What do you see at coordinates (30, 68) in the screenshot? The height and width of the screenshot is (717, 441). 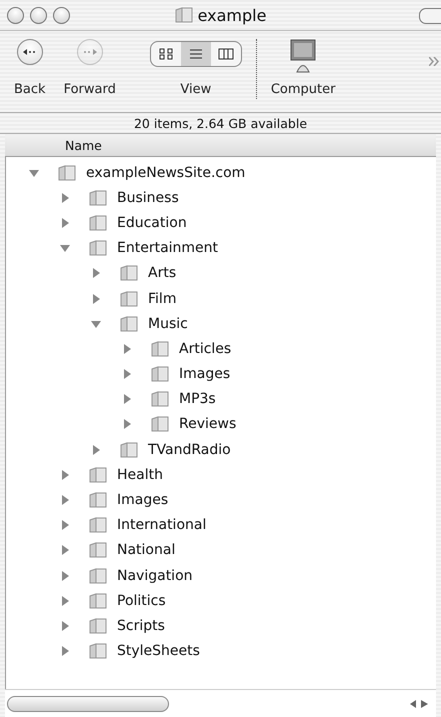 I see `back-button: Back` at bounding box center [30, 68].